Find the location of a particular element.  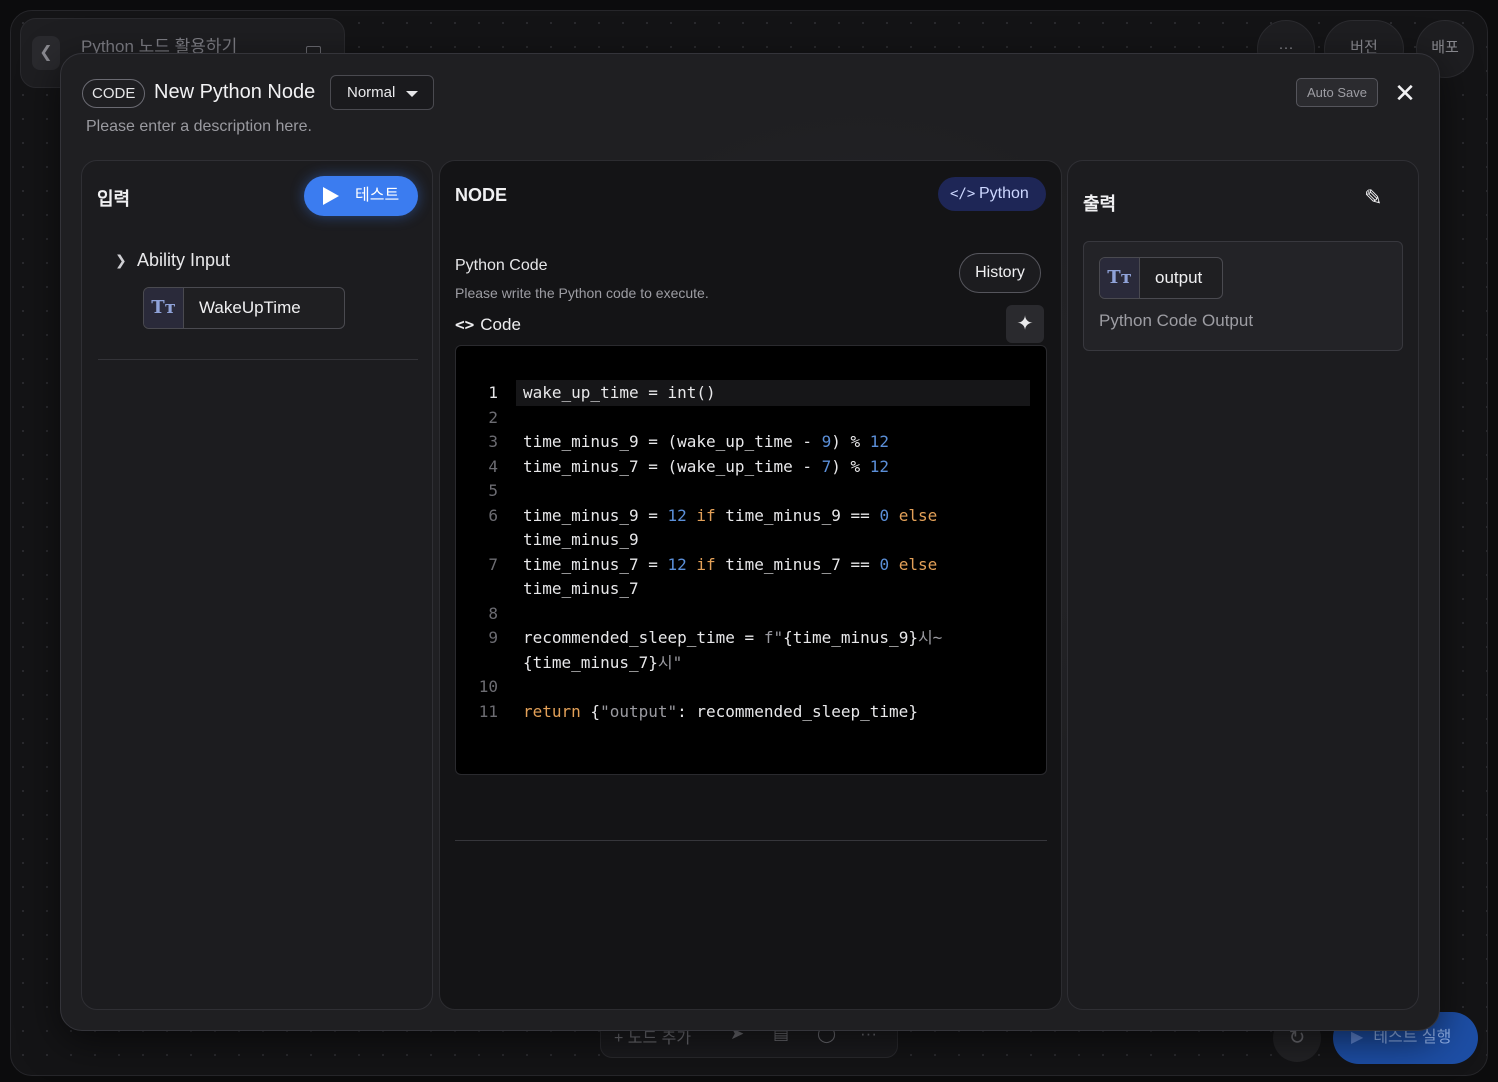

input-variable-name: WakeUpTime is located at coordinates (250, 307).